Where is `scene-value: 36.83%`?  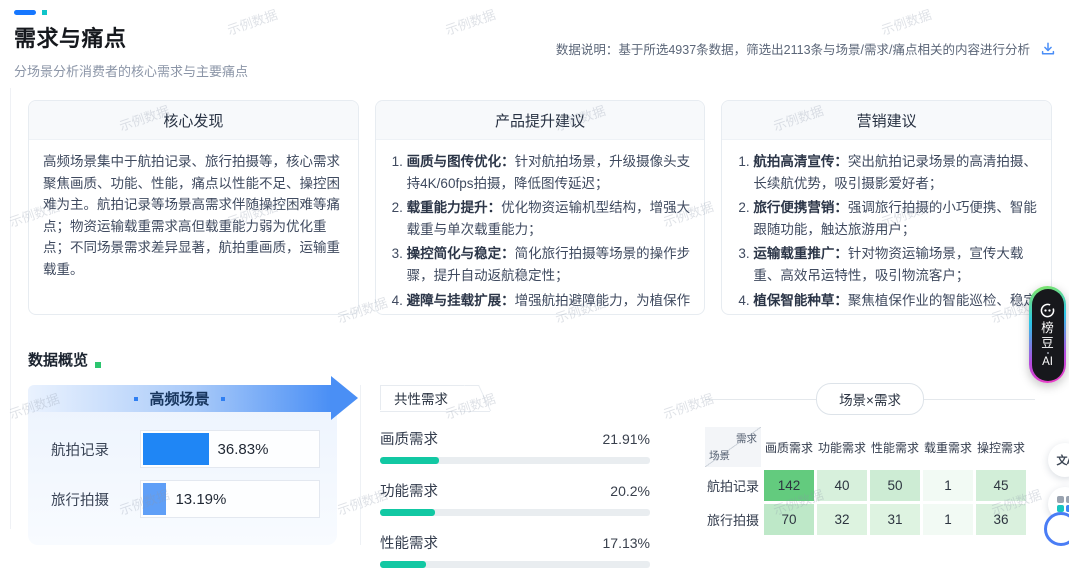 scene-value: 36.83% is located at coordinates (243, 449).